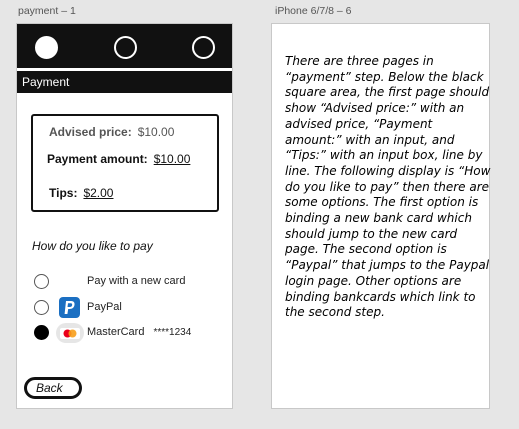 This screenshot has width=519, height=429. What do you see at coordinates (104, 307) in the screenshot?
I see `paypal-label: PayPal` at bounding box center [104, 307].